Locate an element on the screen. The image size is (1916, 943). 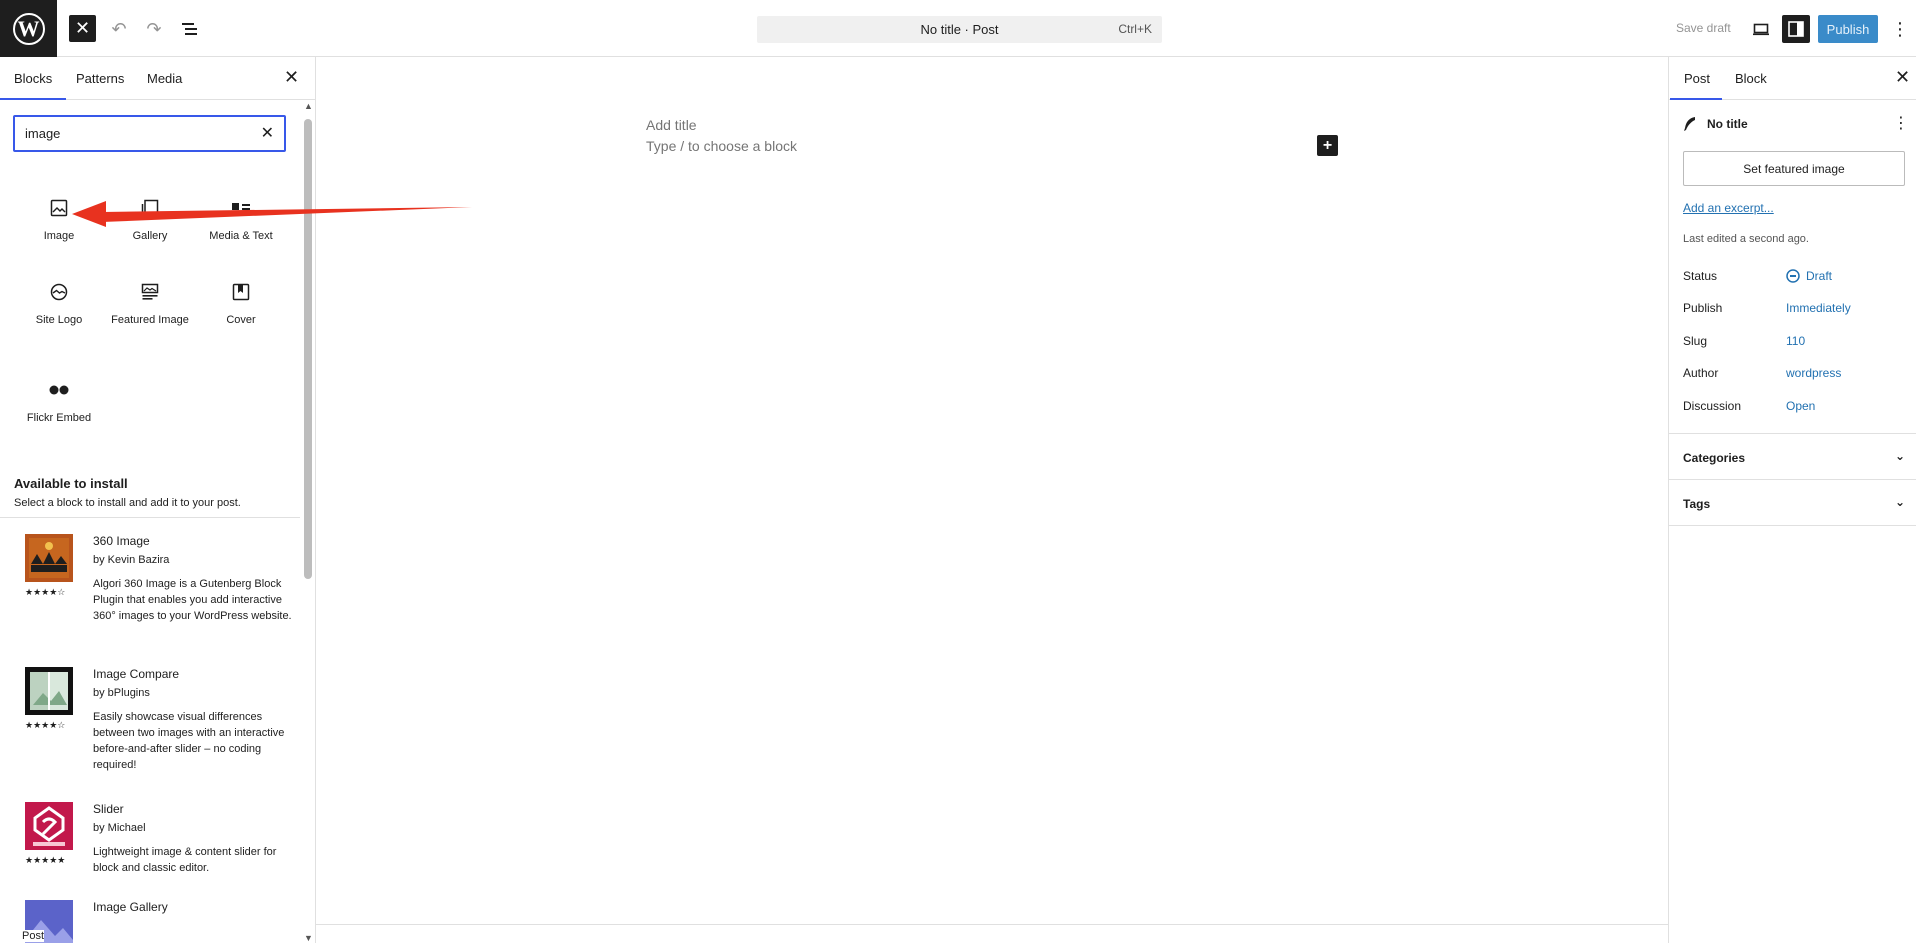
publish-button: Publish is located at coordinates (1848, 29).